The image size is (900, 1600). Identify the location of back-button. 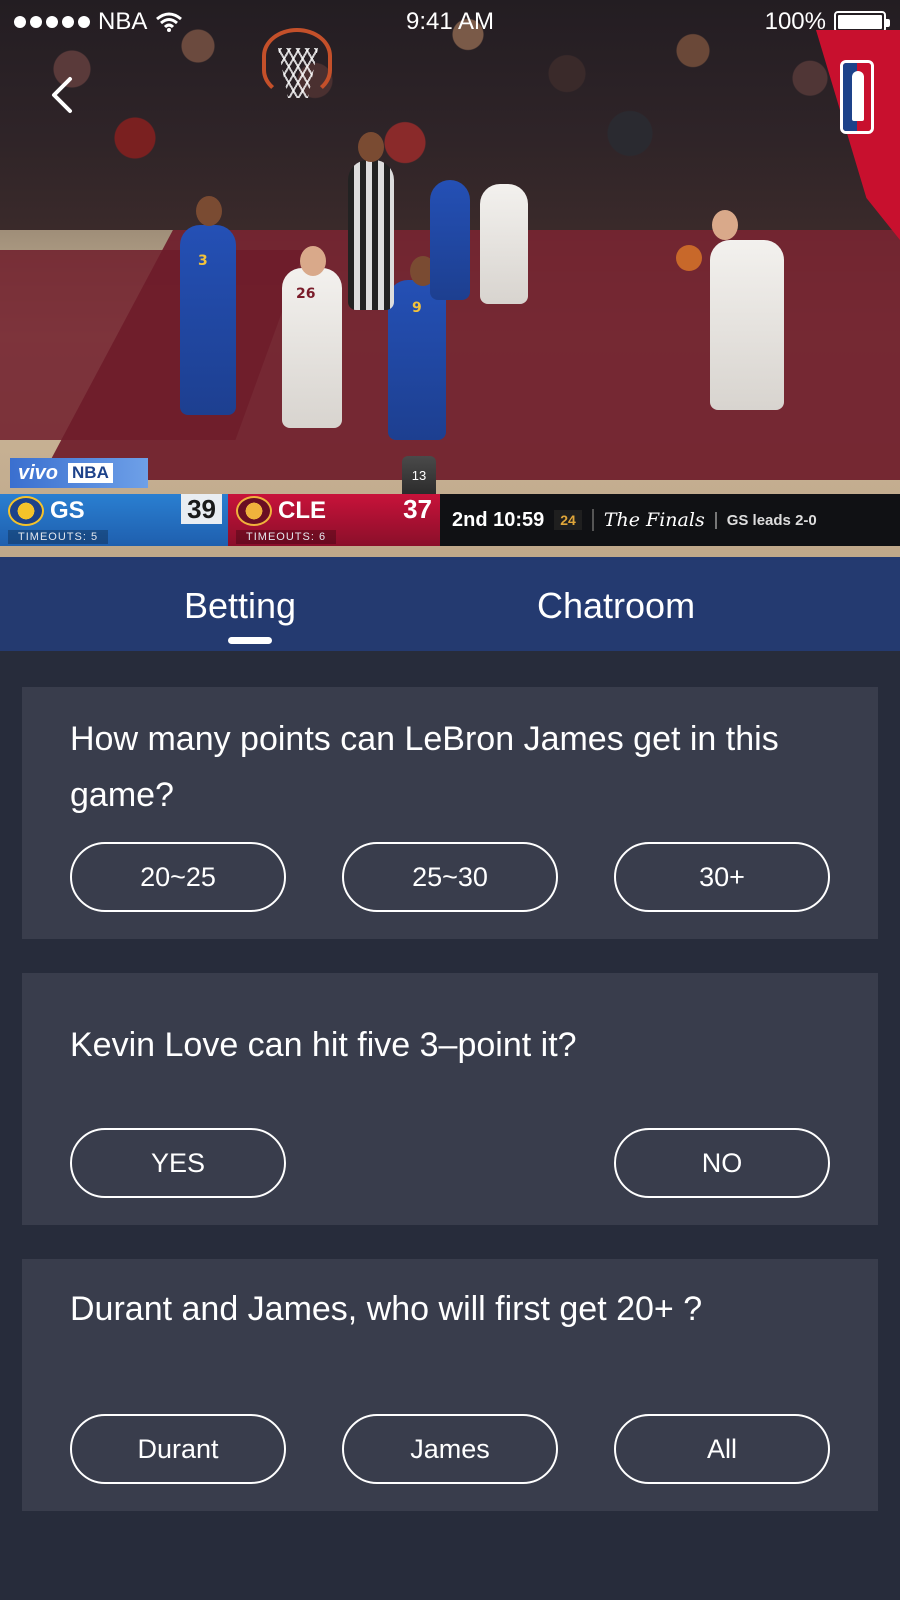
(62, 95).